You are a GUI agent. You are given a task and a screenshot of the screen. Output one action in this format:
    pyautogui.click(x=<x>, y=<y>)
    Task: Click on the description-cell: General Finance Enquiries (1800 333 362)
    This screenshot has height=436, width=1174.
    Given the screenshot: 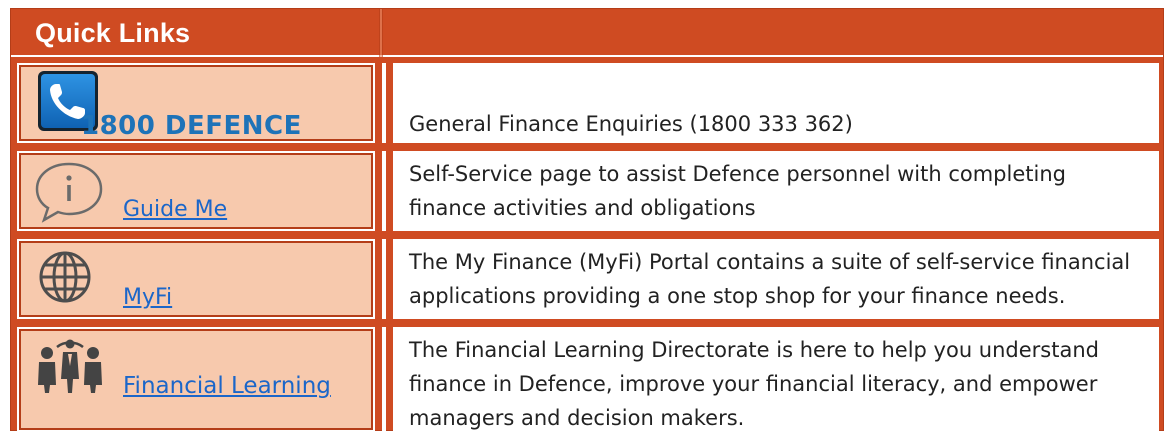 What is the action you would take?
    pyautogui.click(x=770, y=103)
    